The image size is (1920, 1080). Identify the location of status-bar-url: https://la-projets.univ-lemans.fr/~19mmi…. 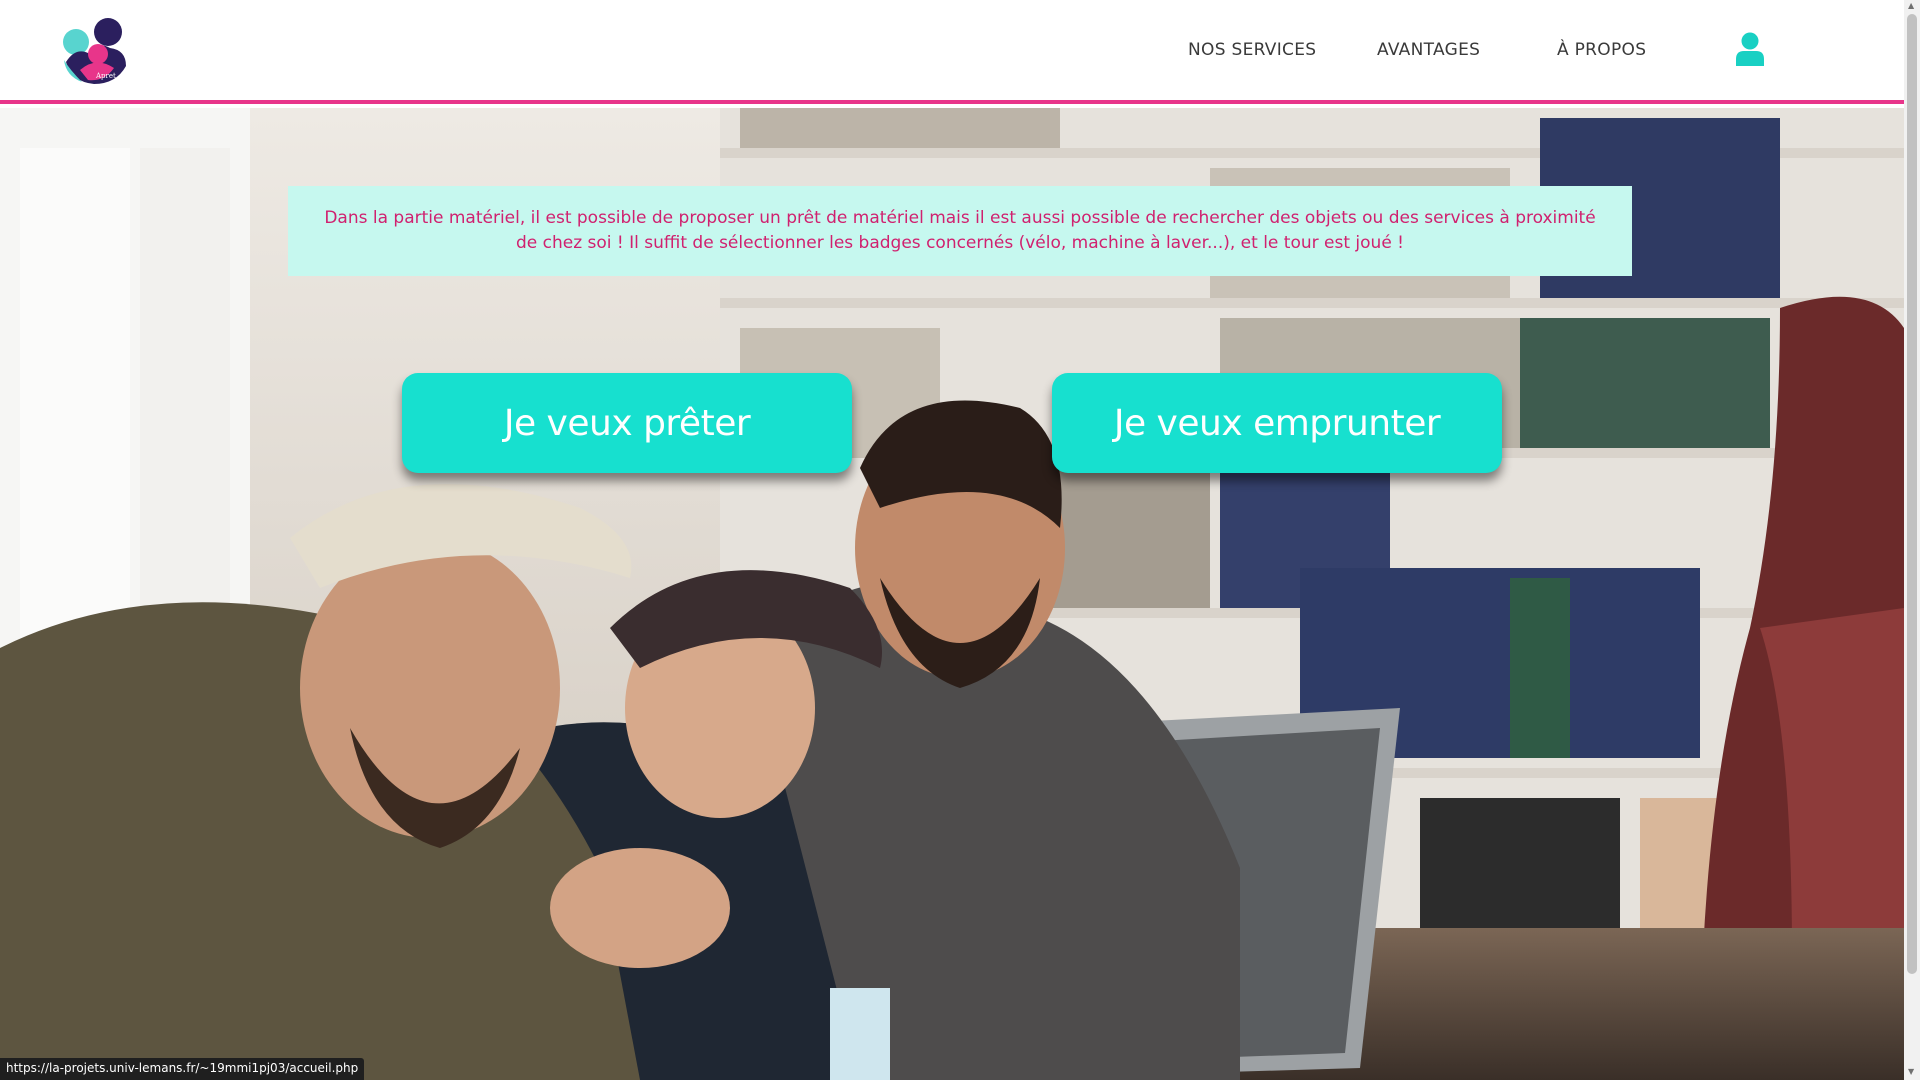
(182, 1069).